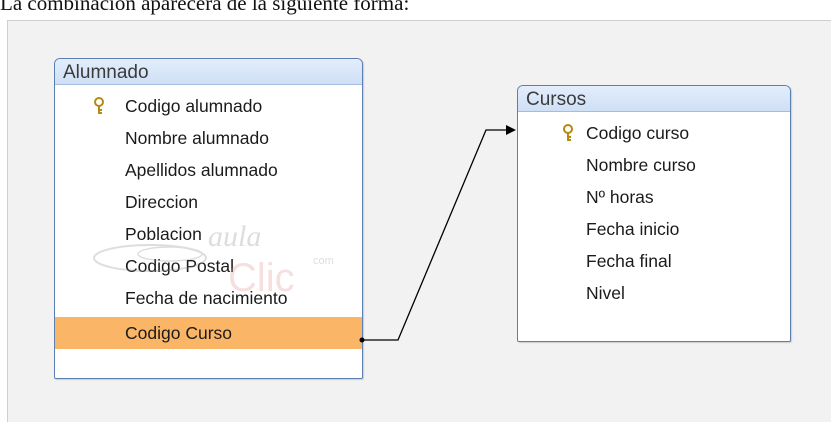 The height and width of the screenshot is (422, 831). Describe the element at coordinates (261, 277) in the screenshot. I see `watermark-line2: Clic` at that location.